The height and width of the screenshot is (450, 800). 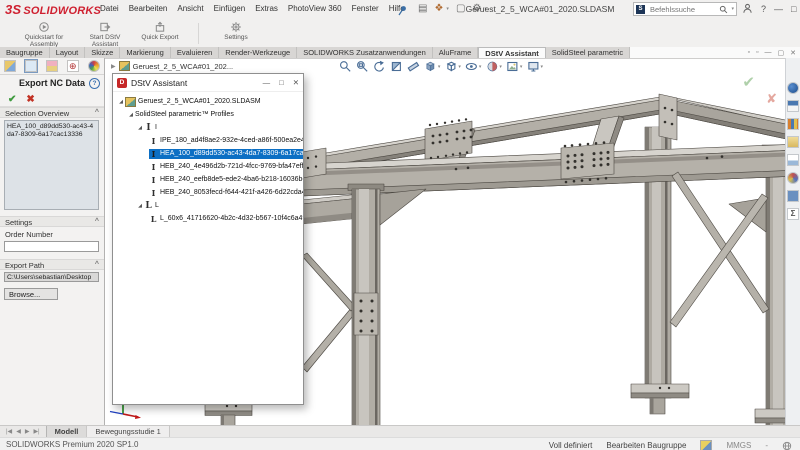 What do you see at coordinates (94, 83) in the screenshot?
I see `help-icon: ?` at bounding box center [94, 83].